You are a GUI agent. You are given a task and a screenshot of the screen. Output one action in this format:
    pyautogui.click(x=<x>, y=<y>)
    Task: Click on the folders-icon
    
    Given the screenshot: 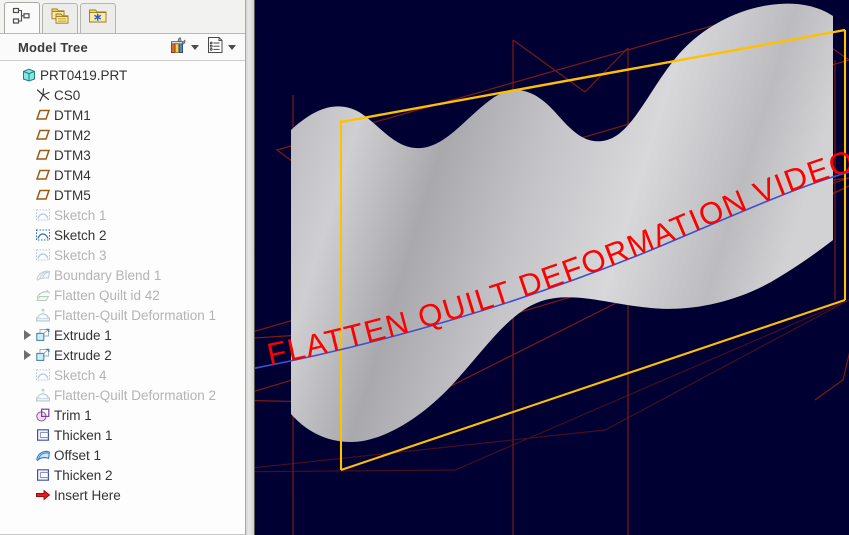 What is the action you would take?
    pyautogui.click(x=60, y=18)
    